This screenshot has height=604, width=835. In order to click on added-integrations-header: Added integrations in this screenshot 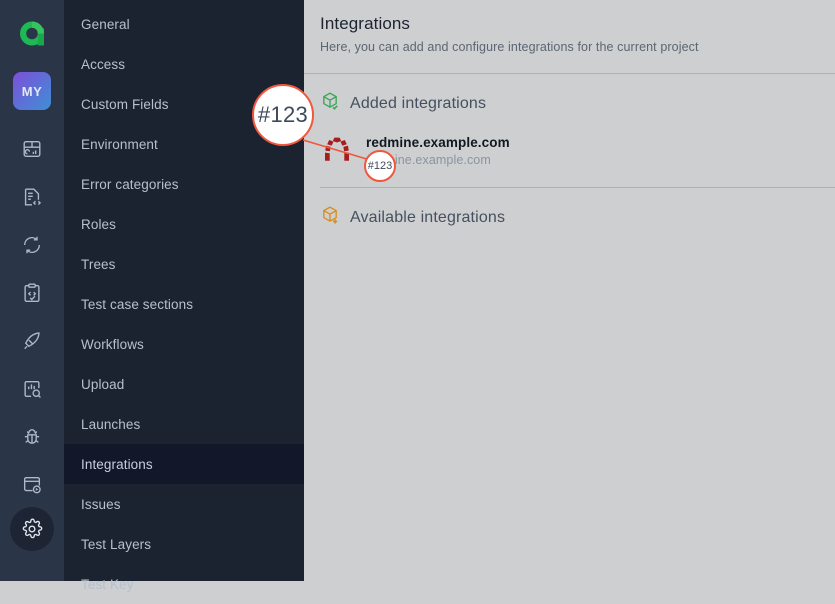, I will do `click(569, 95)`.